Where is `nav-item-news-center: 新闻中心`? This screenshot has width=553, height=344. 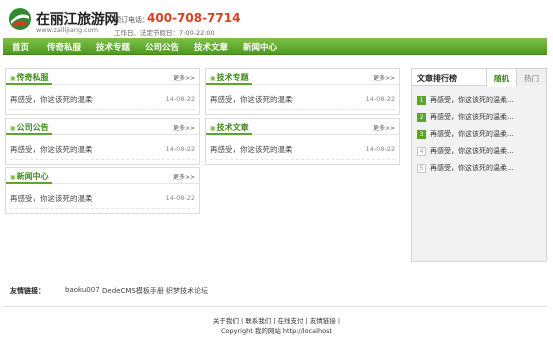
nav-item-news-center: 新闻中心 is located at coordinates (260, 47).